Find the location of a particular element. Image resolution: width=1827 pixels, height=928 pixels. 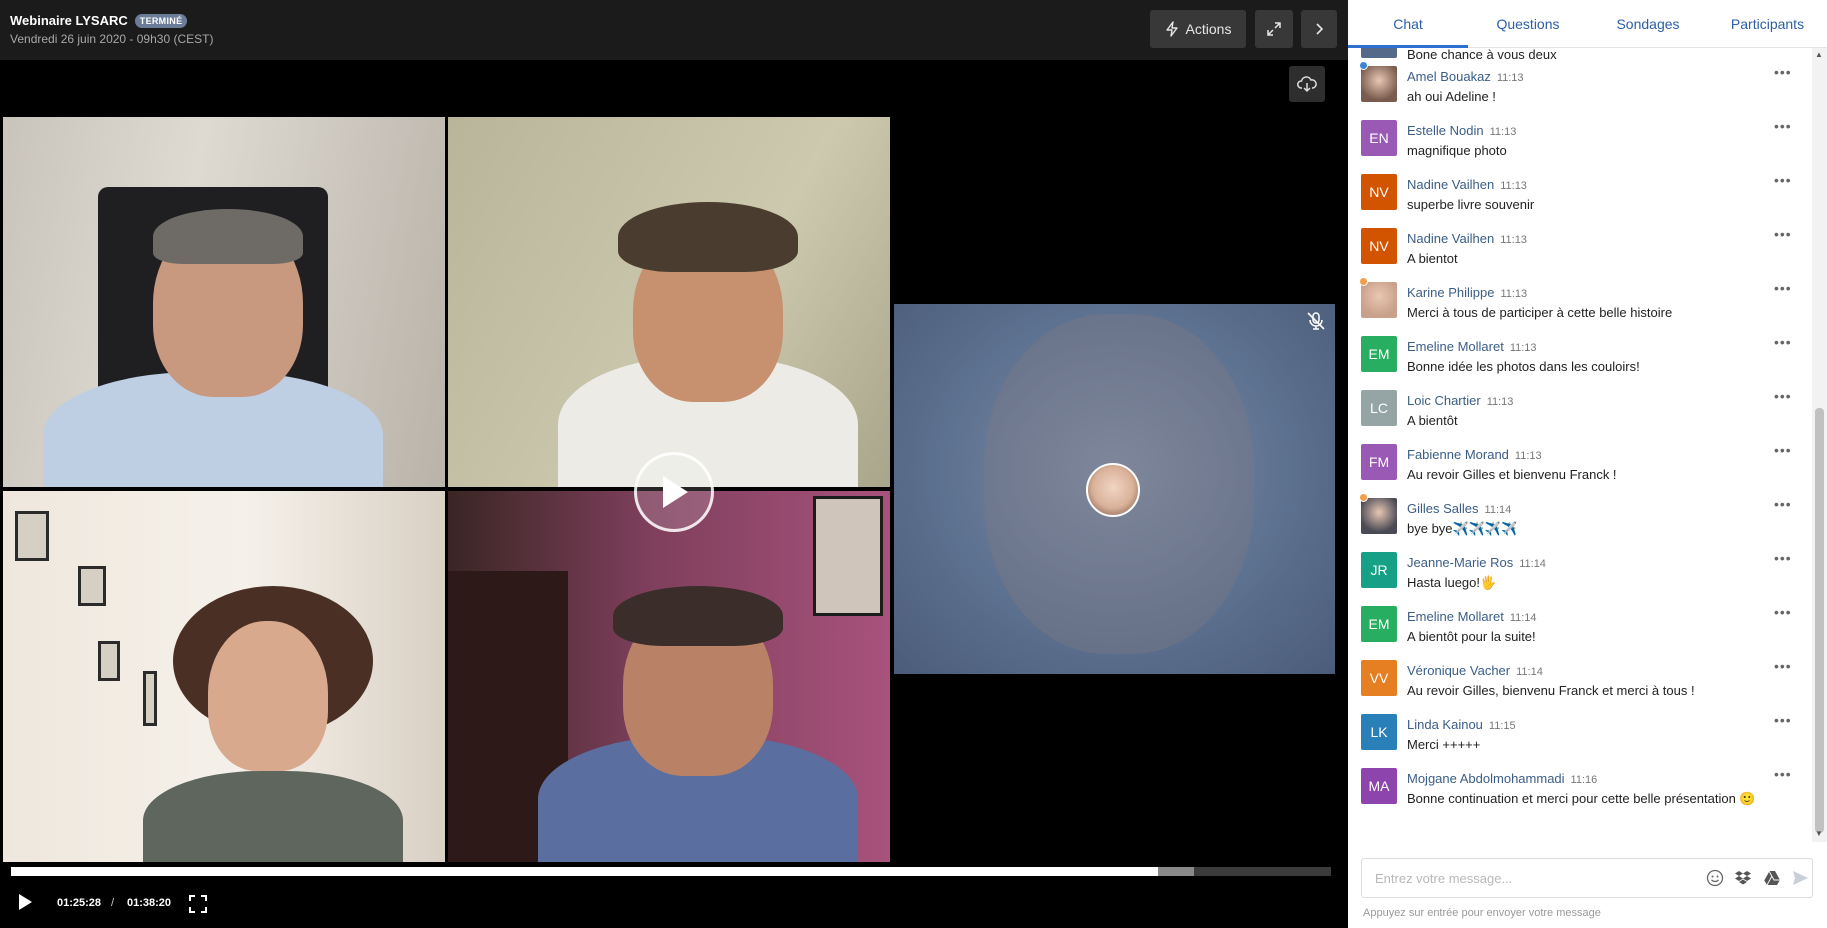

panel-tabs: Chat Questions Sondages Participants is located at coordinates (1587, 24).